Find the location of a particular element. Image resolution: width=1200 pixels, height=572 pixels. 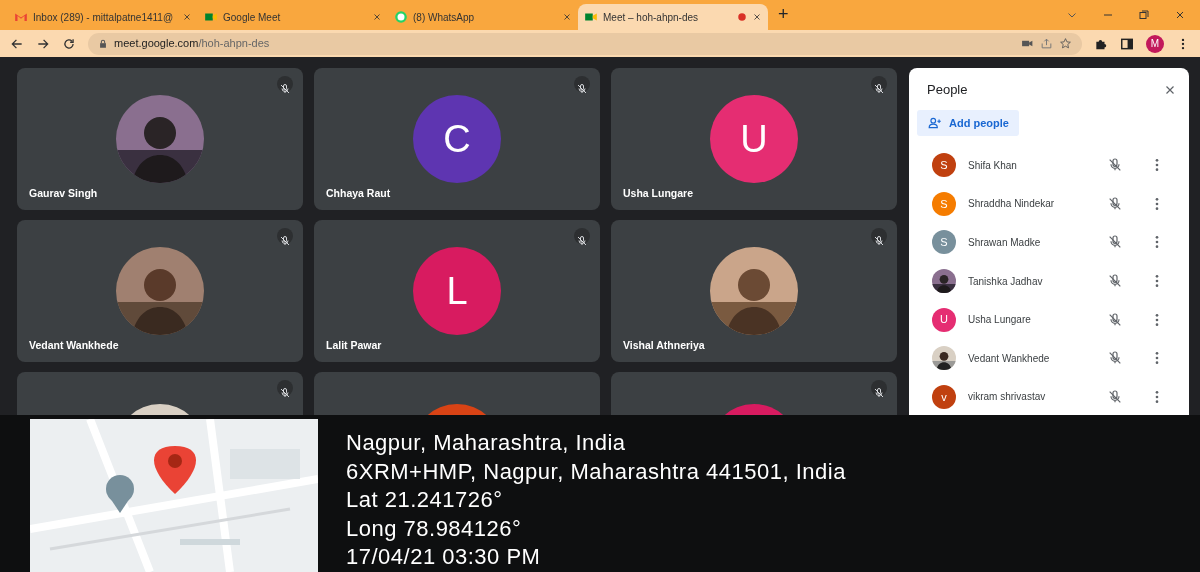

reload-icon is located at coordinates (69, 43).